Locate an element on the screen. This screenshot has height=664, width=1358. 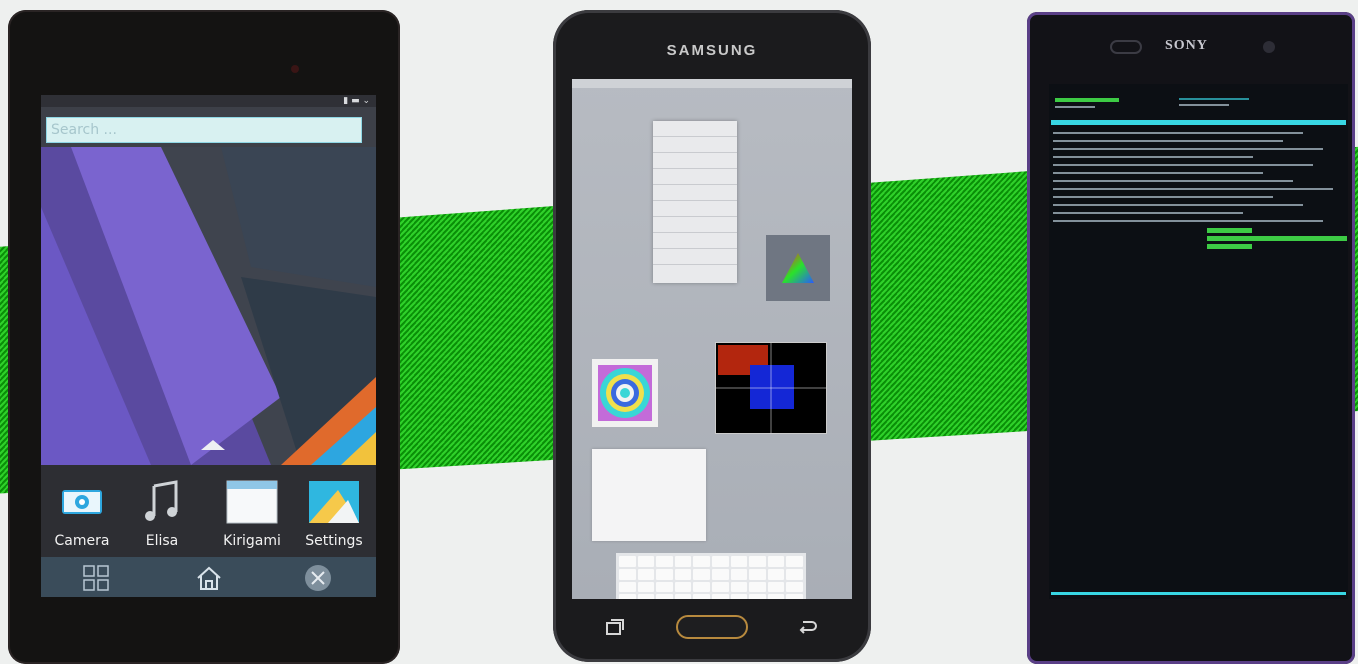
brand-logo: SONY is located at coordinates (1186, 45).